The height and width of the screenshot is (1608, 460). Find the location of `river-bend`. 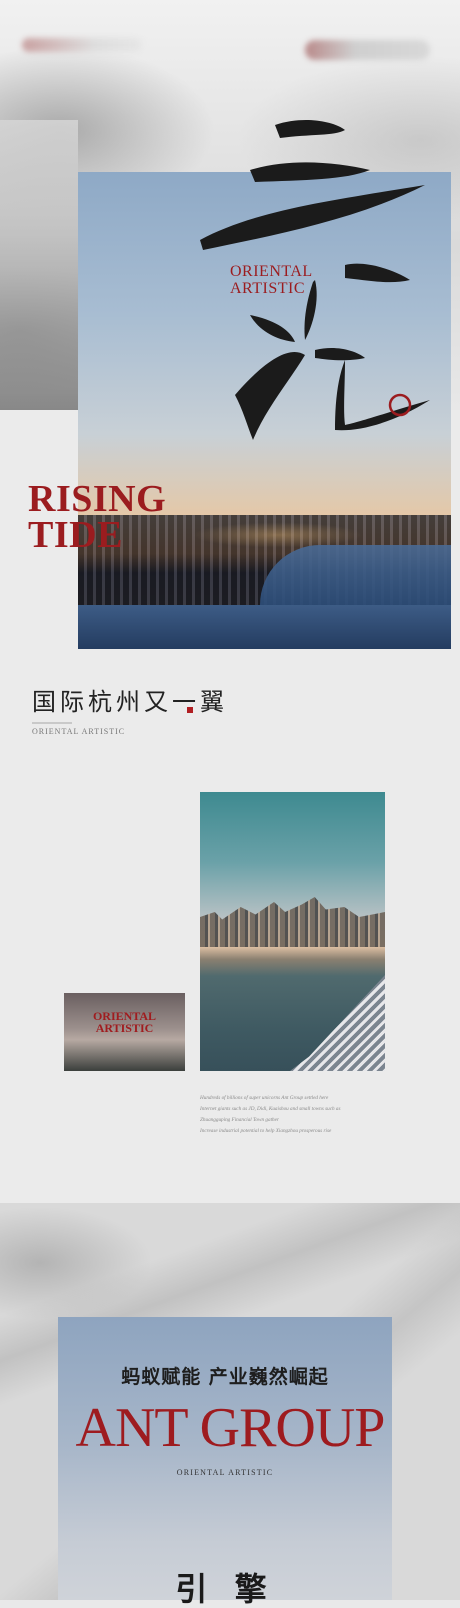

river-bend is located at coordinates (355, 575).